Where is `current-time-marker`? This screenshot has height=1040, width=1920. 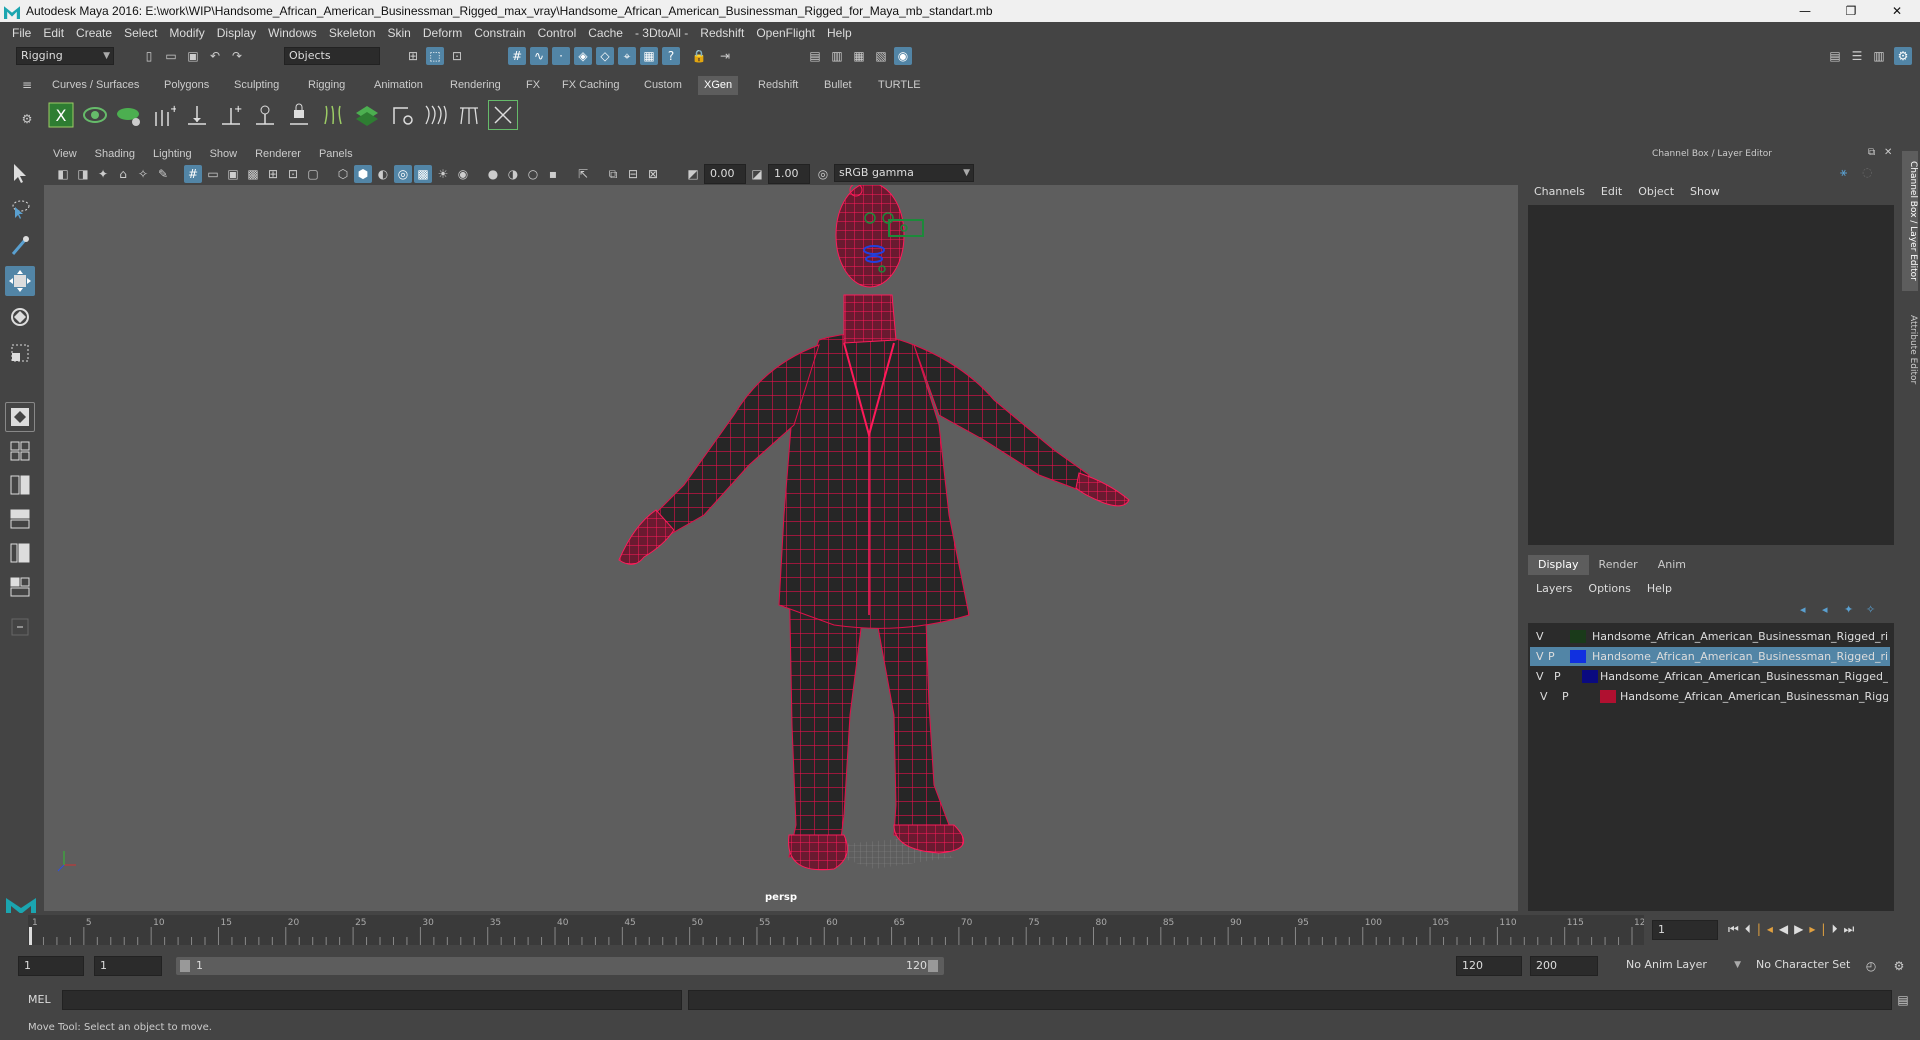 current-time-marker is located at coordinates (30, 936).